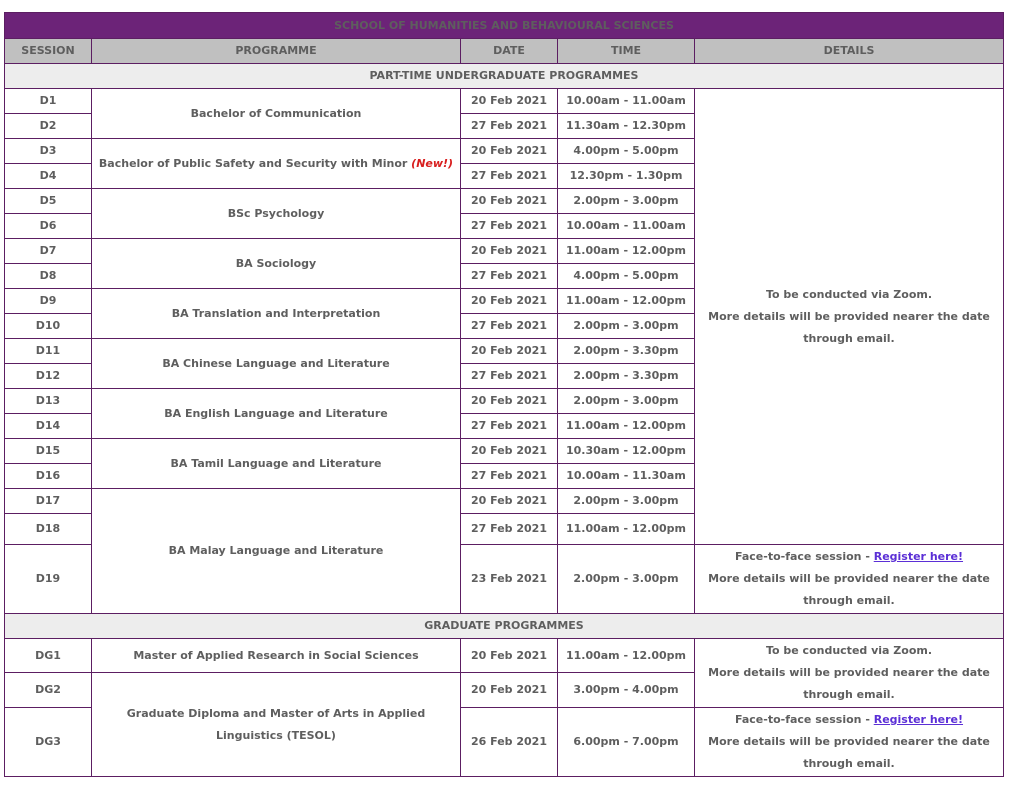 The image size is (1011, 785). I want to click on col-header-programme: PROGRAMME, so click(276, 51).